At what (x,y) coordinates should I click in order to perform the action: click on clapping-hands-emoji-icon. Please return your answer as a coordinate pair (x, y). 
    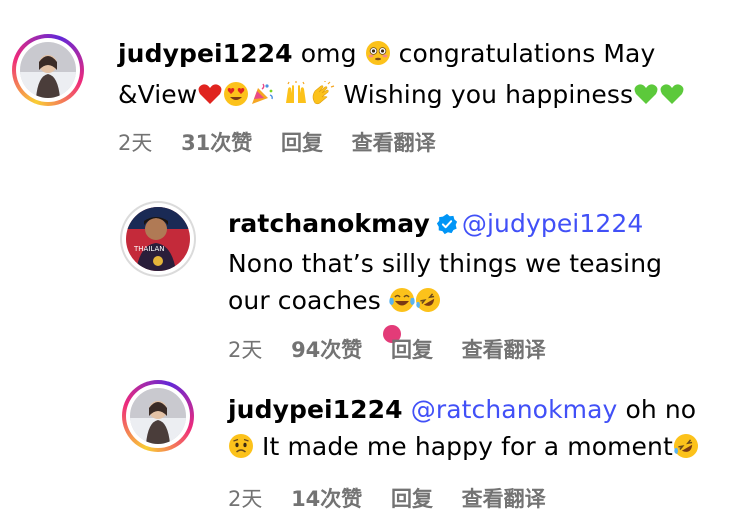
    Looking at the image, I should click on (322, 98).